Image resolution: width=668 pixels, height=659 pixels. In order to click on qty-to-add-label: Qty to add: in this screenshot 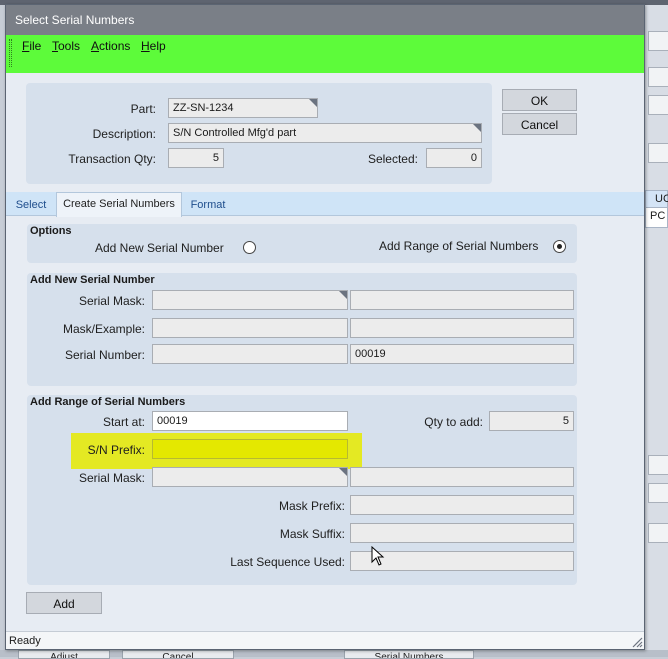, I will do `click(453, 422)`.